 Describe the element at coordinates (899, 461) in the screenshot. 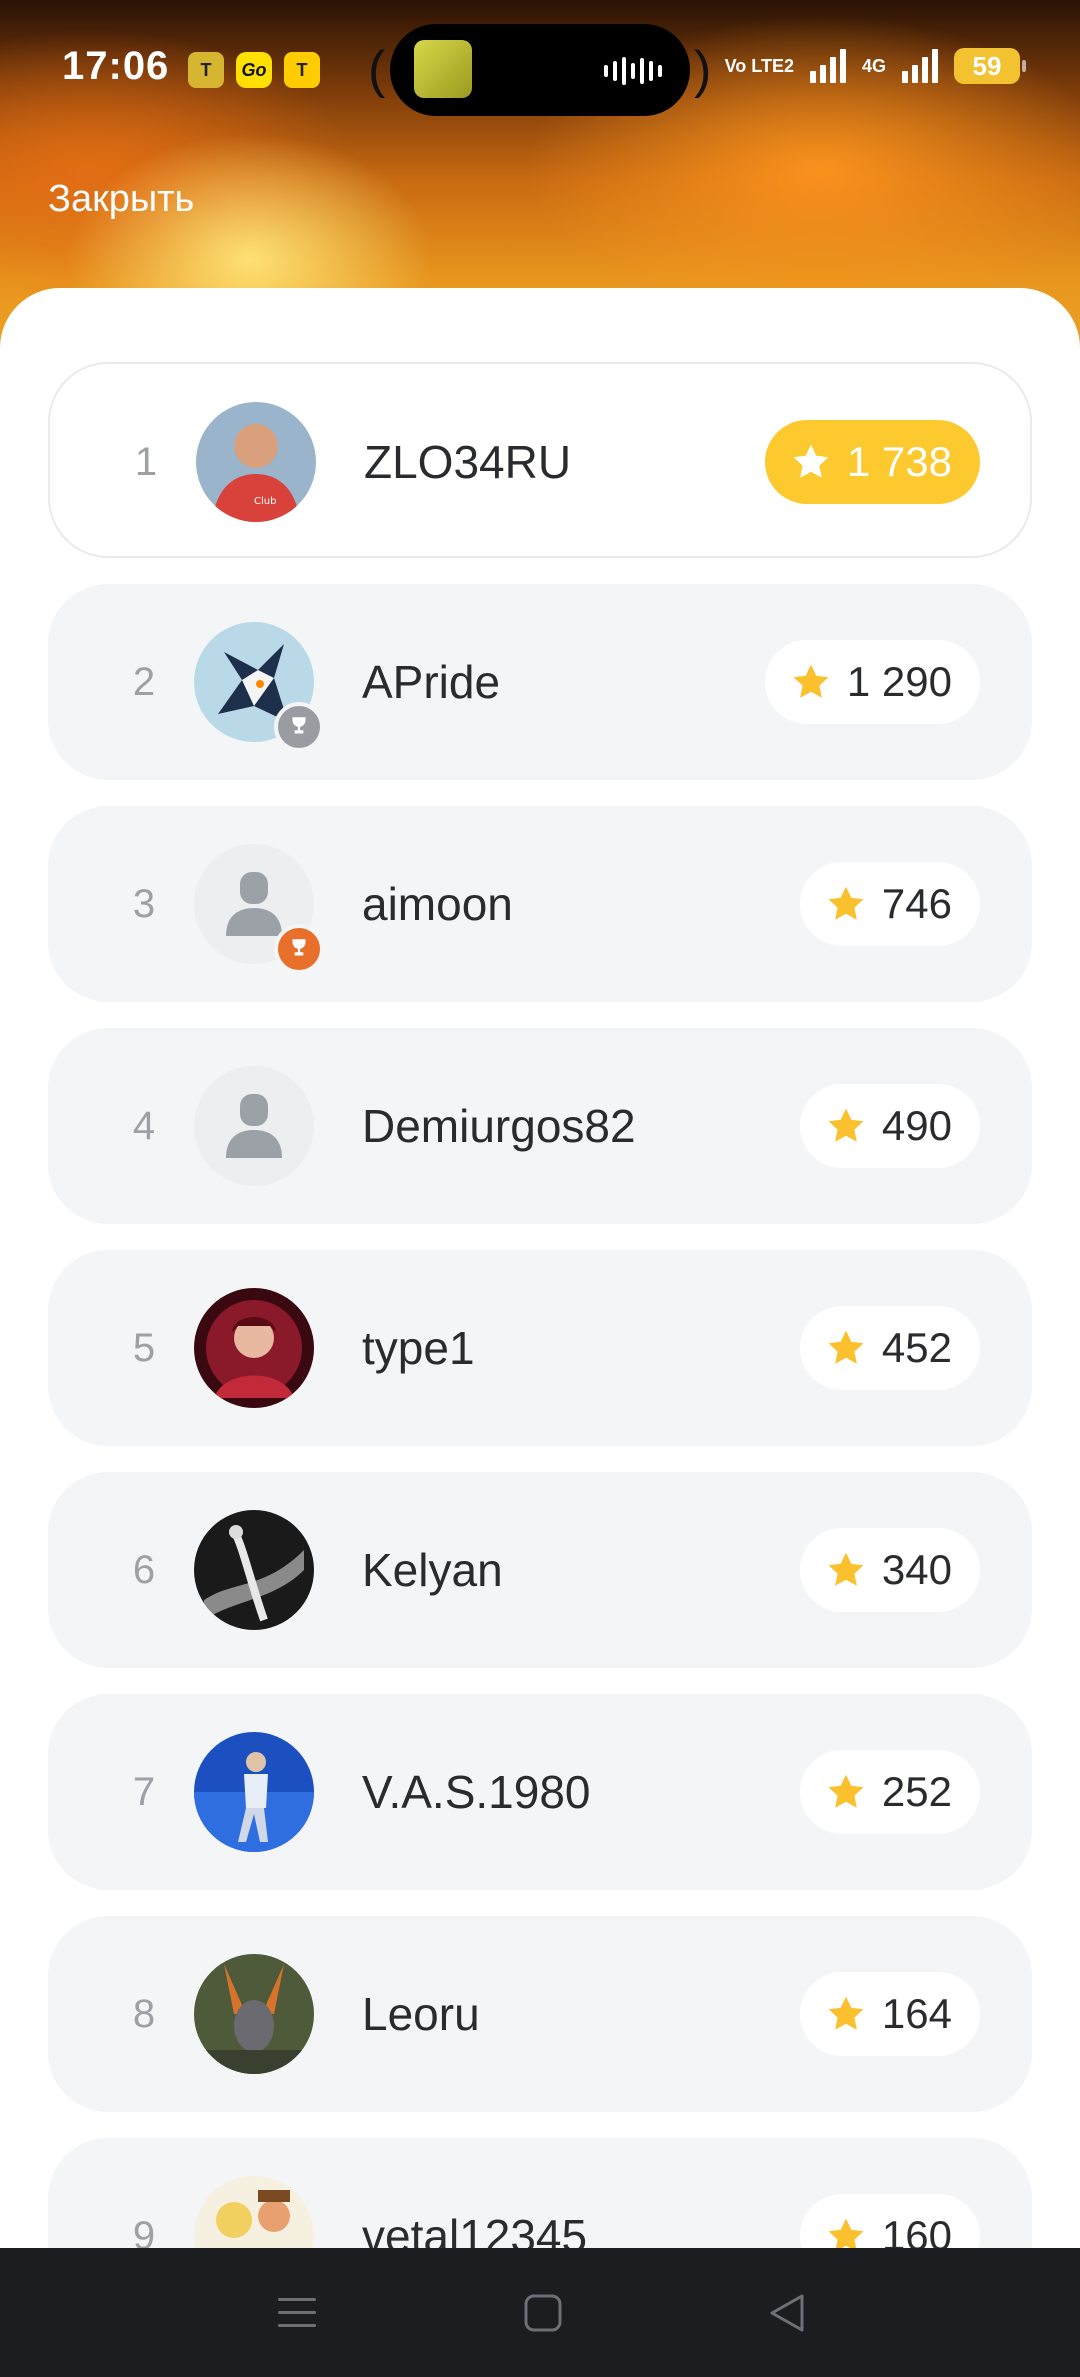

I see `score-value: 1 738` at that location.